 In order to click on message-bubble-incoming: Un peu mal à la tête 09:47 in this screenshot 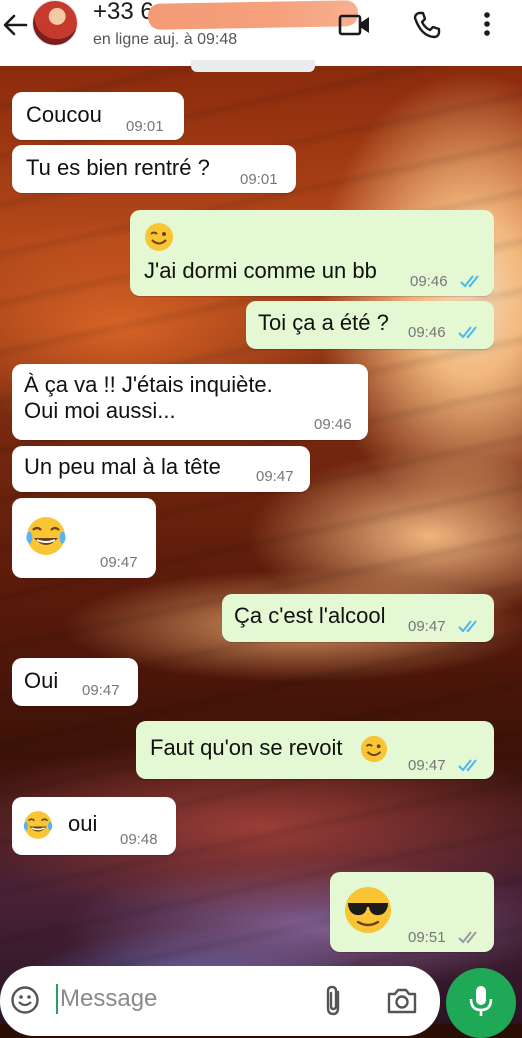, I will do `click(161, 469)`.